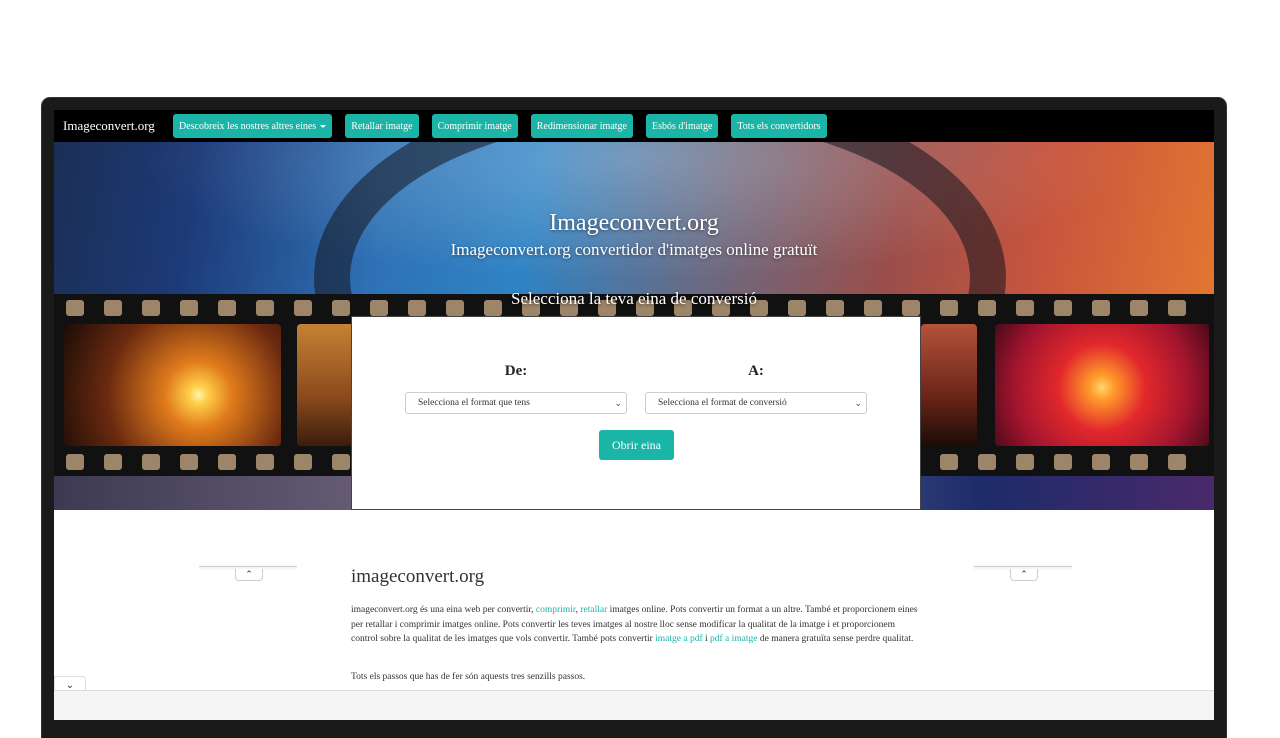 This screenshot has height=738, width=1280. I want to click on link-crop: retallar, so click(593, 610).